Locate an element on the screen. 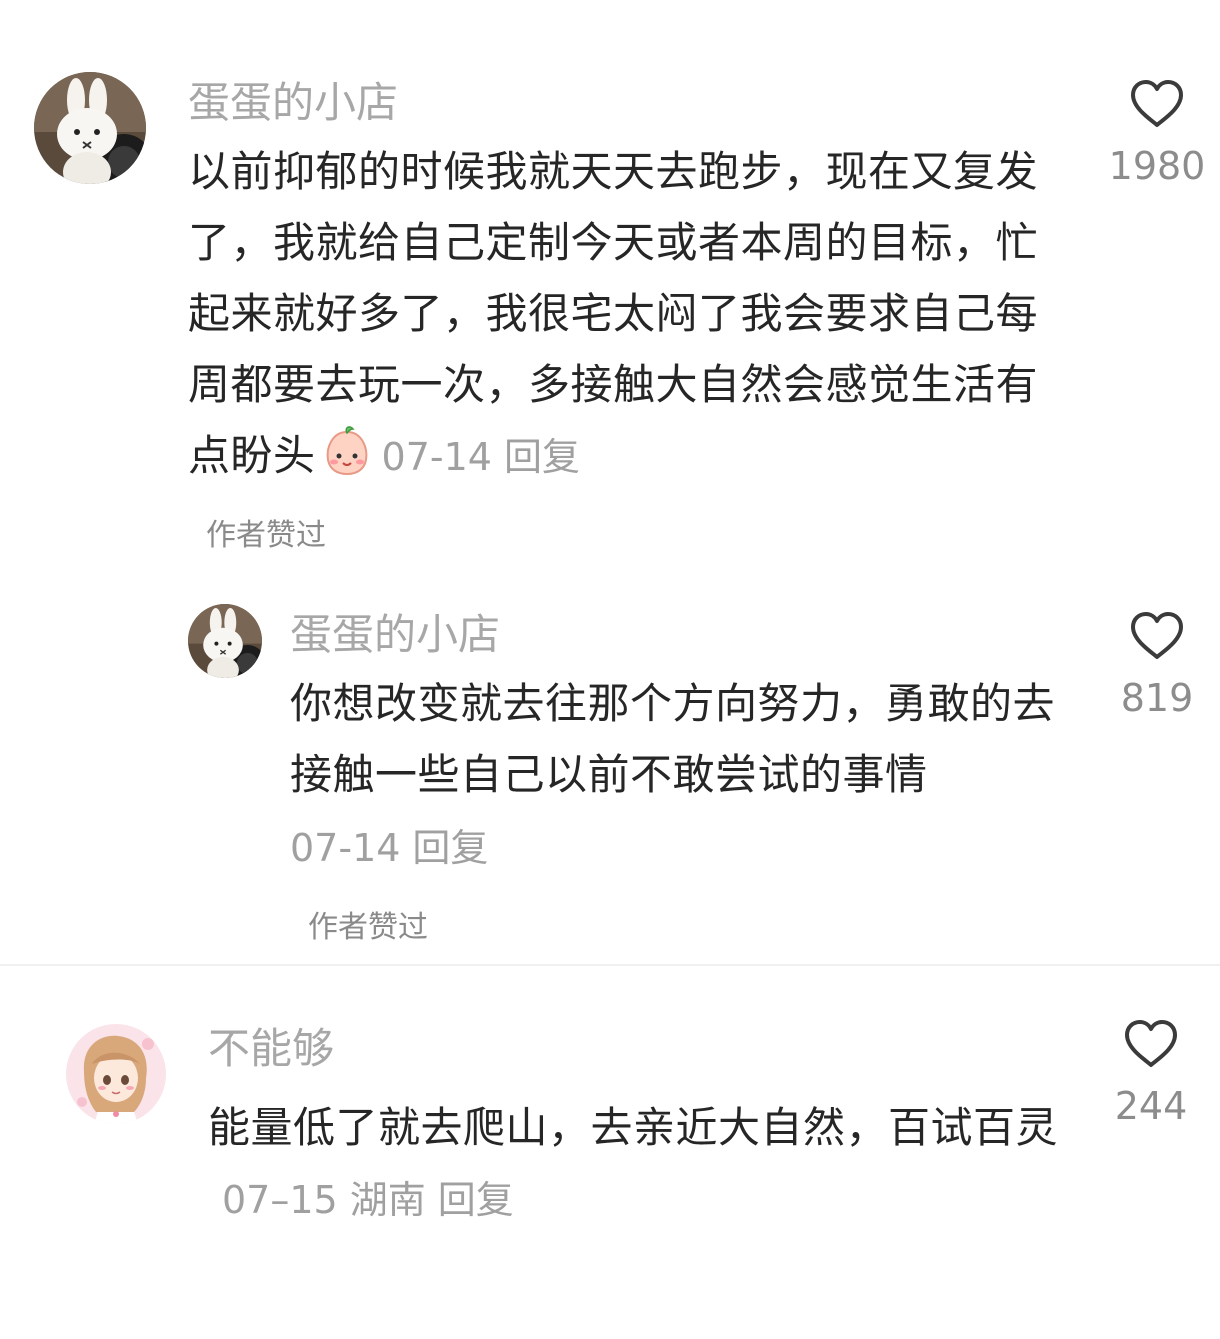 Image resolution: width=1220 pixels, height=1339 pixels. like-count: 819 is located at coordinates (1157, 698).